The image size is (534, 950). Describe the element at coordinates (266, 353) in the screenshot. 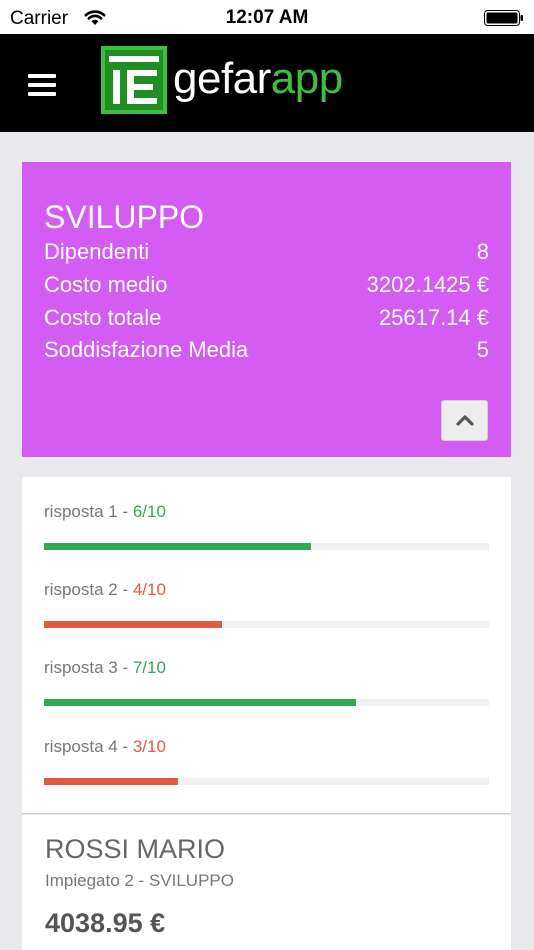

I see `department-row-soddisfazione: Soddisfazione Media 5` at that location.